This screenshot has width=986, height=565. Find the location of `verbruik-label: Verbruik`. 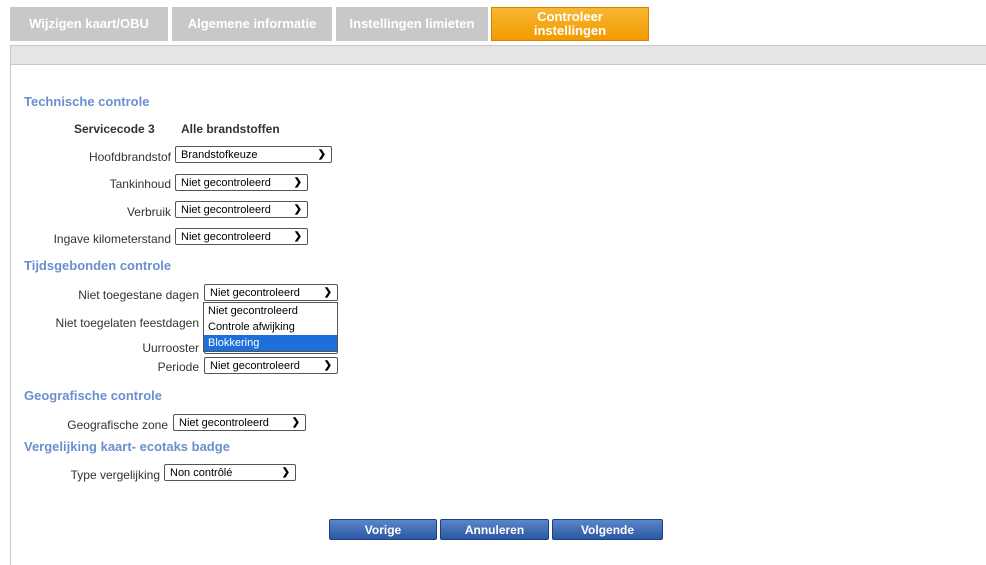

verbruik-label: Verbruik is located at coordinates (148, 212).